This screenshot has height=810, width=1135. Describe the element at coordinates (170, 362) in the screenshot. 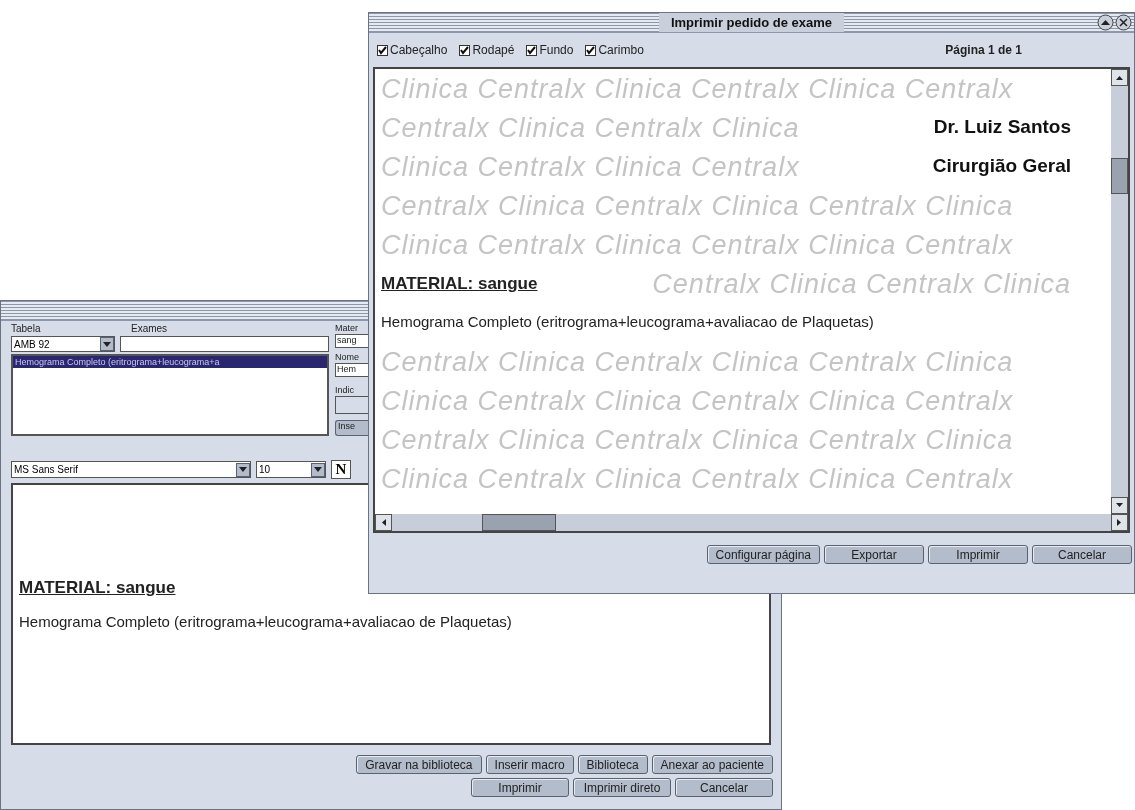

I see `list-item: Hemograma Completo (eritrograma+leucograma+a` at that location.